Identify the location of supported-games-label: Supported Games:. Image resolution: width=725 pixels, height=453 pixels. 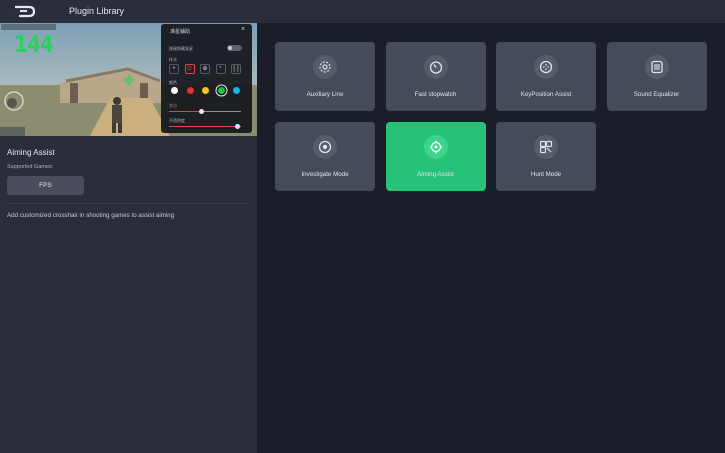
(30, 167).